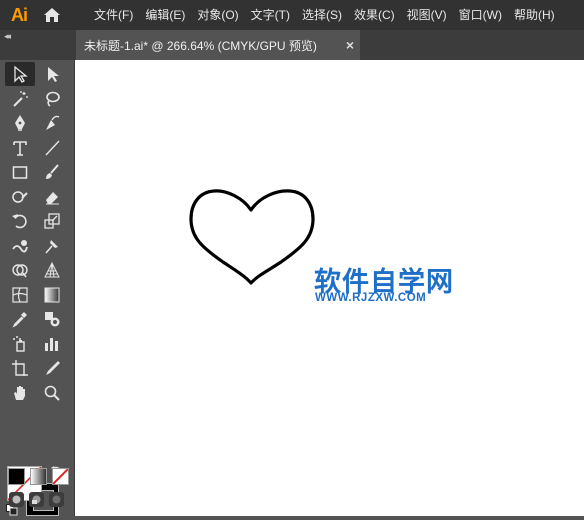 This screenshot has height=520, width=584. I want to click on zoom-tool-icon, so click(52, 393).